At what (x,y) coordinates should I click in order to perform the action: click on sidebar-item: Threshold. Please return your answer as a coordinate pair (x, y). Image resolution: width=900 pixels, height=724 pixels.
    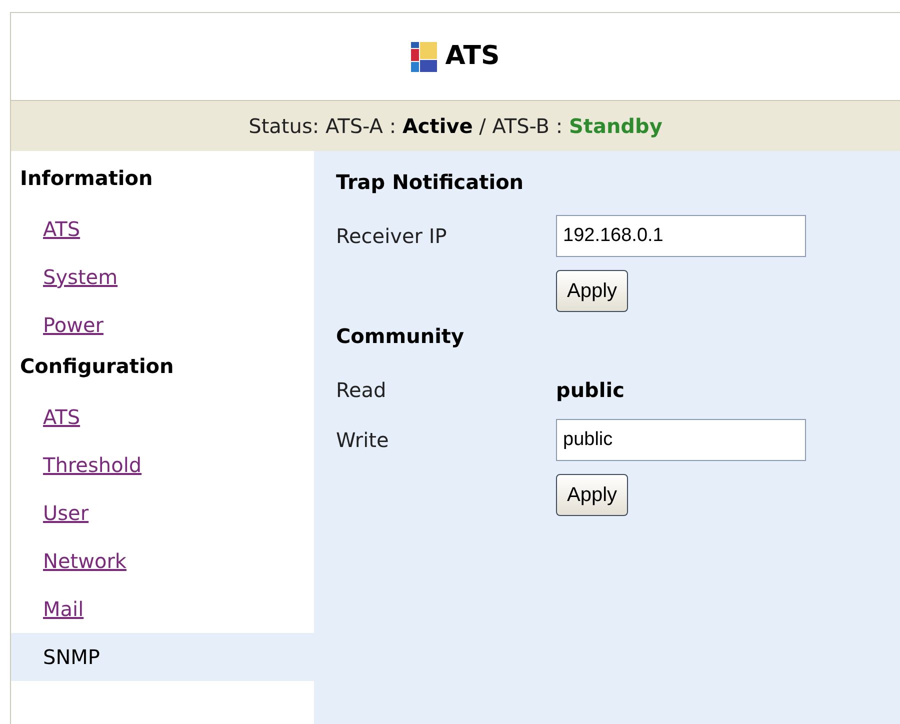
    Looking at the image, I should click on (162, 465).